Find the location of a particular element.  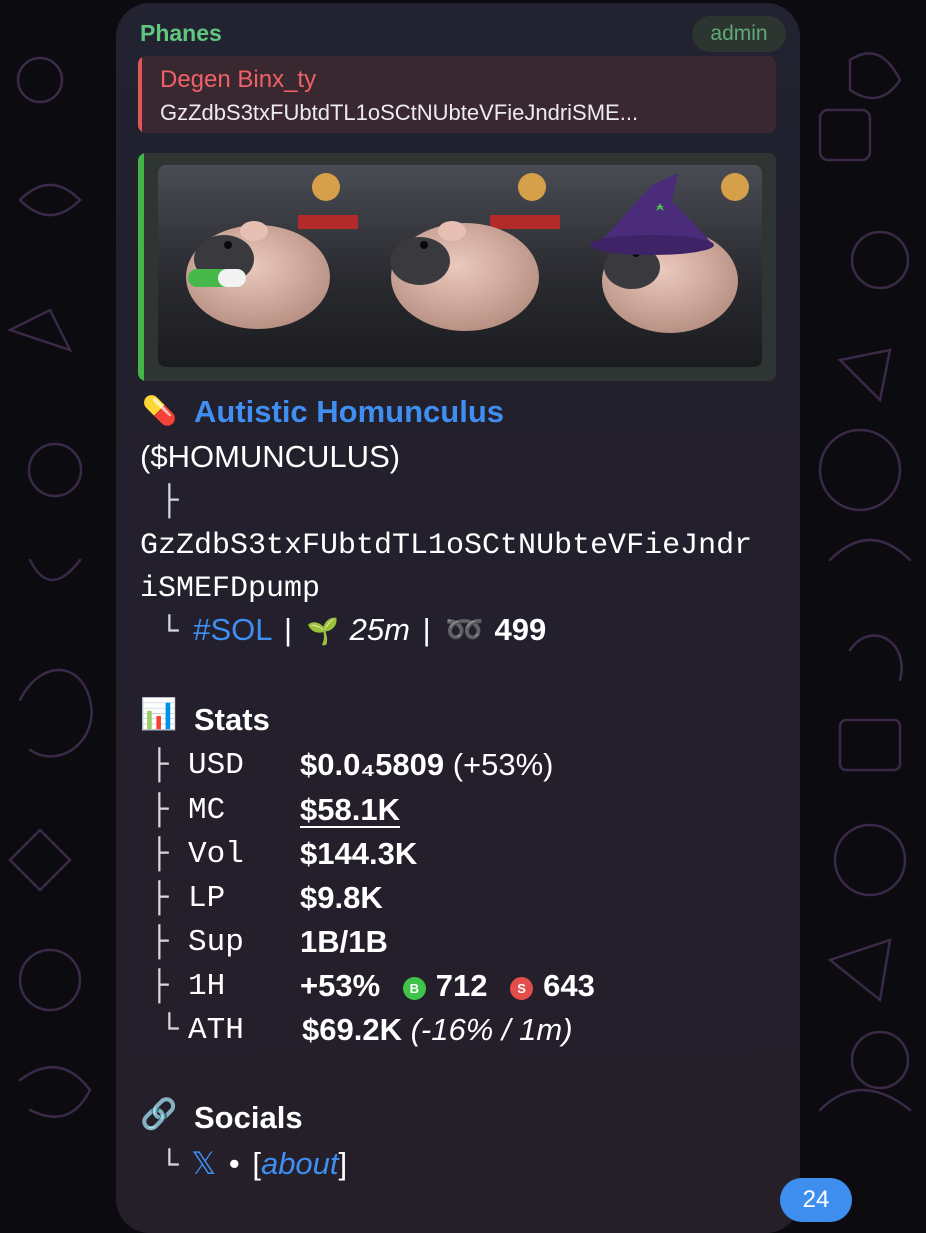

bracket-open: [ is located at coordinates (256, 1163).